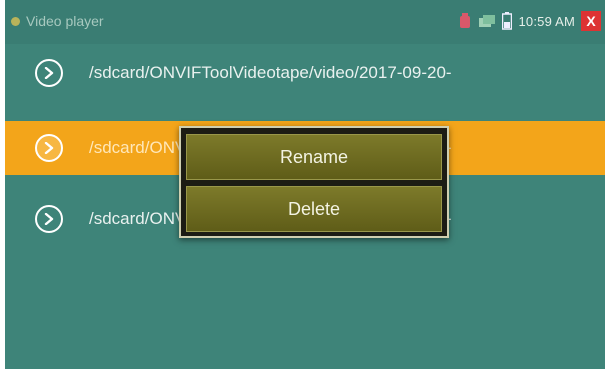  What do you see at coordinates (591, 21) in the screenshot?
I see `close-button: X` at bounding box center [591, 21].